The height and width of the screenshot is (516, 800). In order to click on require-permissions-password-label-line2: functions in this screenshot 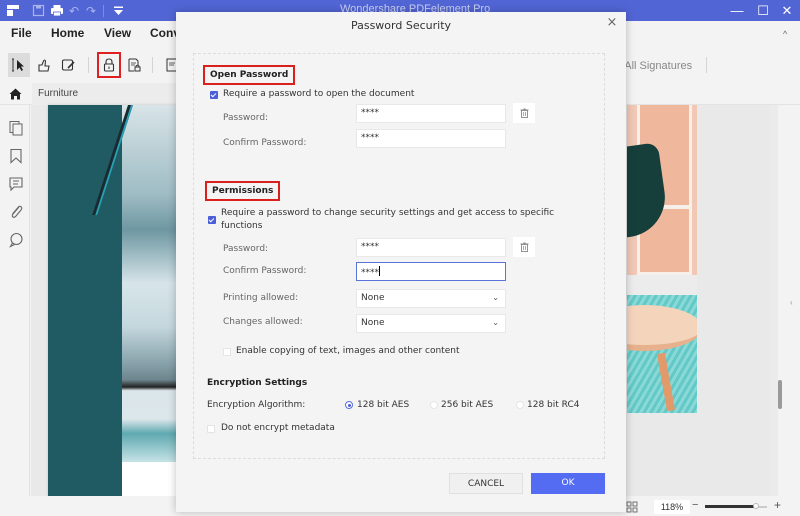, I will do `click(242, 226)`.